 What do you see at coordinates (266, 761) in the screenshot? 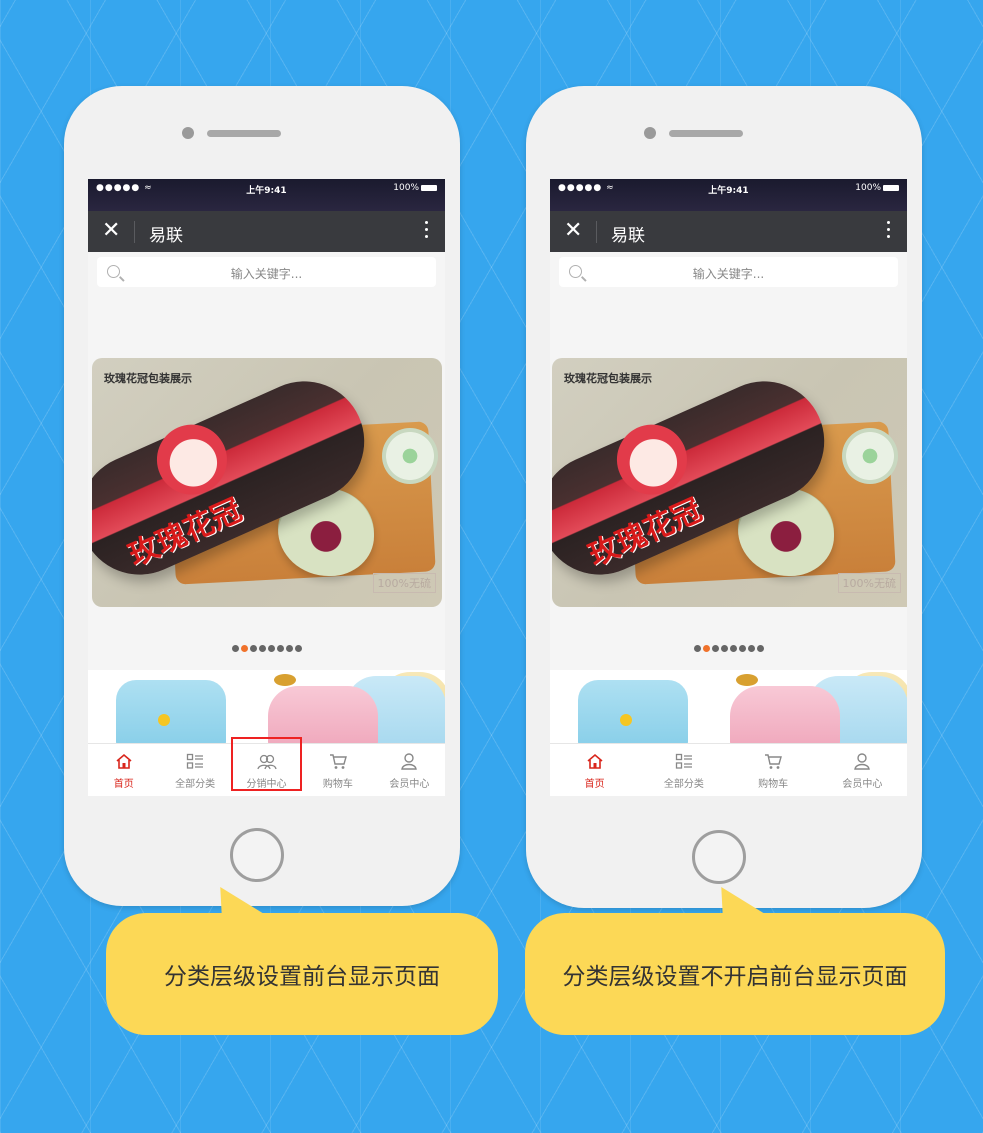
I see `distribution-icon` at bounding box center [266, 761].